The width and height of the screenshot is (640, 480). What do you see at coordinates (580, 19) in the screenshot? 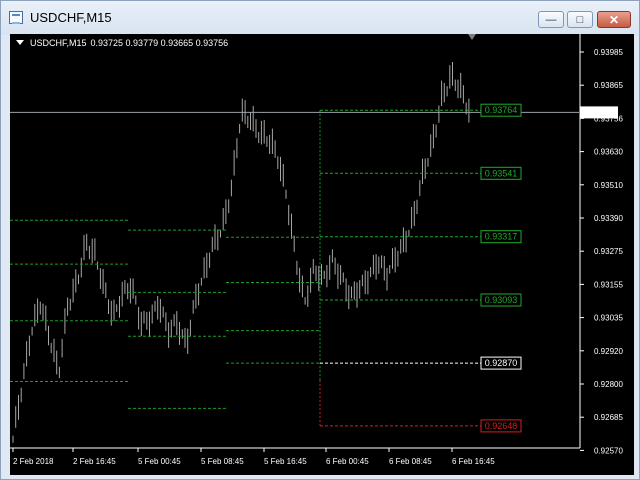
I see `restore-button: □` at bounding box center [580, 19].